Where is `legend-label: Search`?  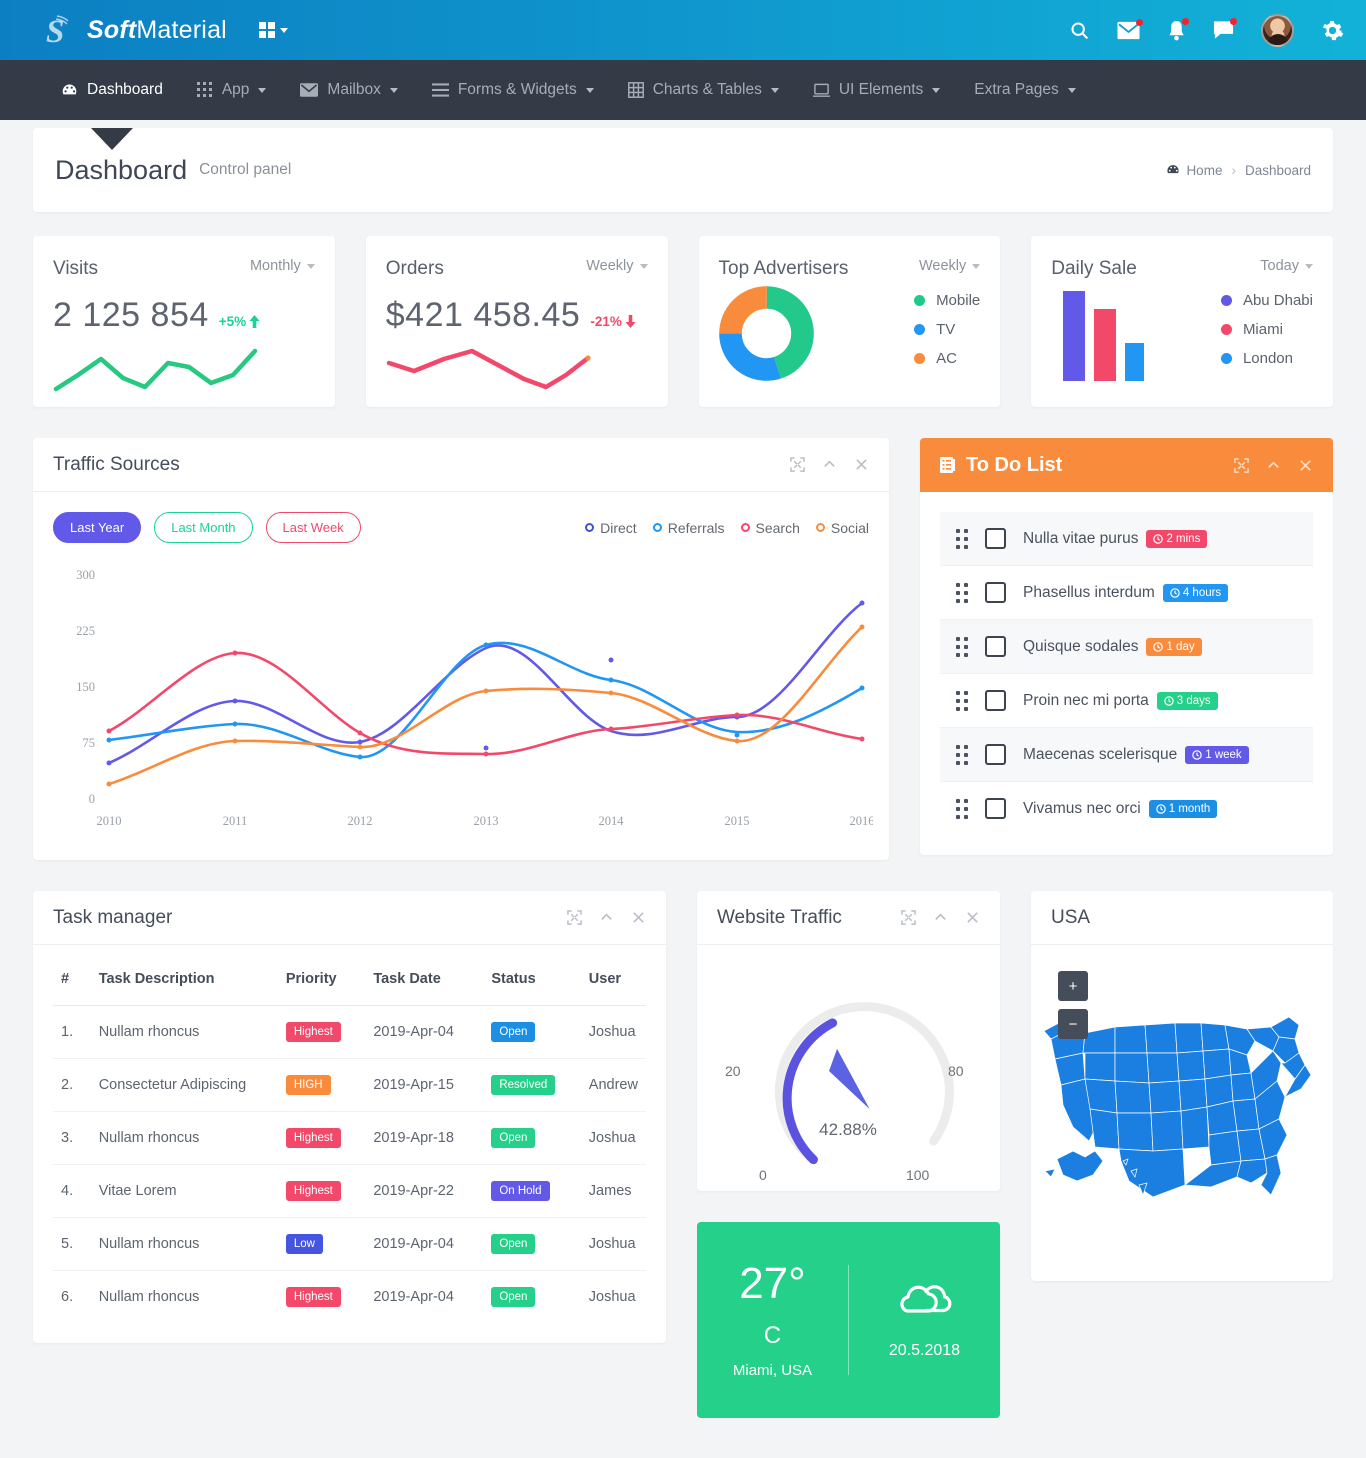
legend-label: Search is located at coordinates (777, 527).